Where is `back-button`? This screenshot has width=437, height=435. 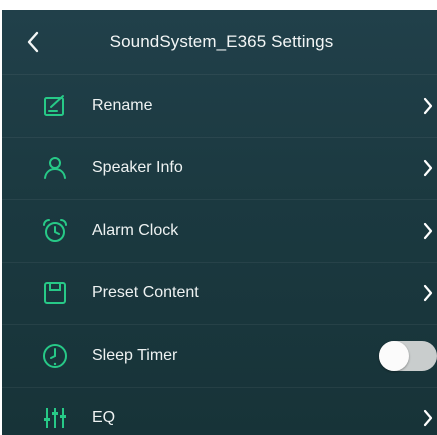 back-button is located at coordinates (33, 42).